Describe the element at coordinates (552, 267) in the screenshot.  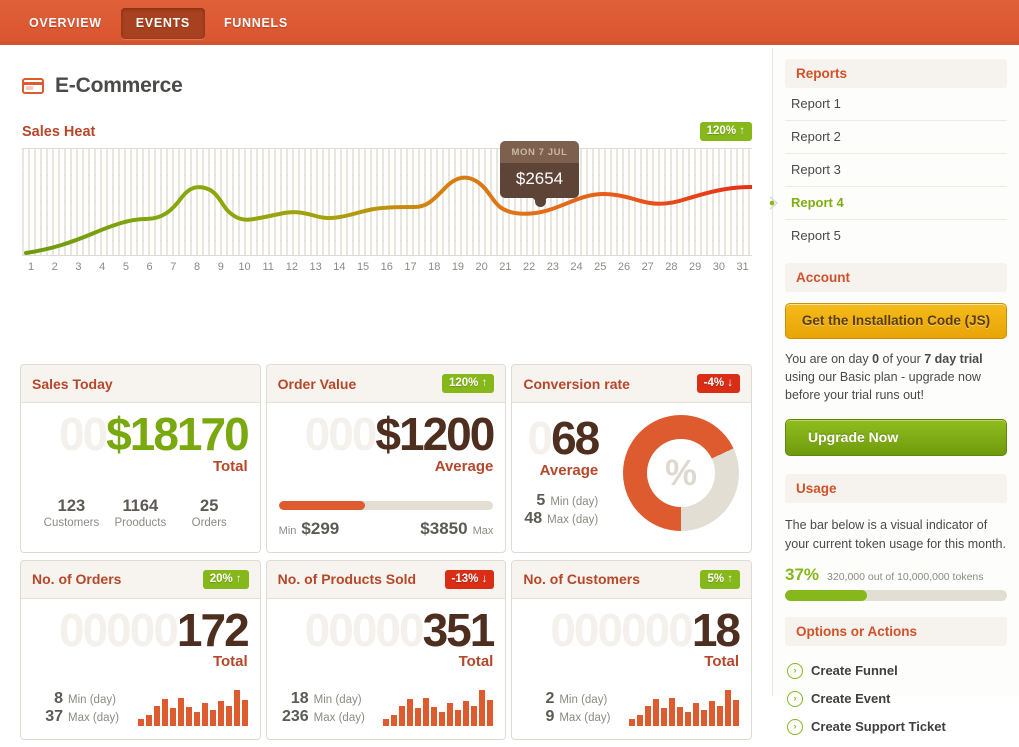
I see `x-tick: 23` at that location.